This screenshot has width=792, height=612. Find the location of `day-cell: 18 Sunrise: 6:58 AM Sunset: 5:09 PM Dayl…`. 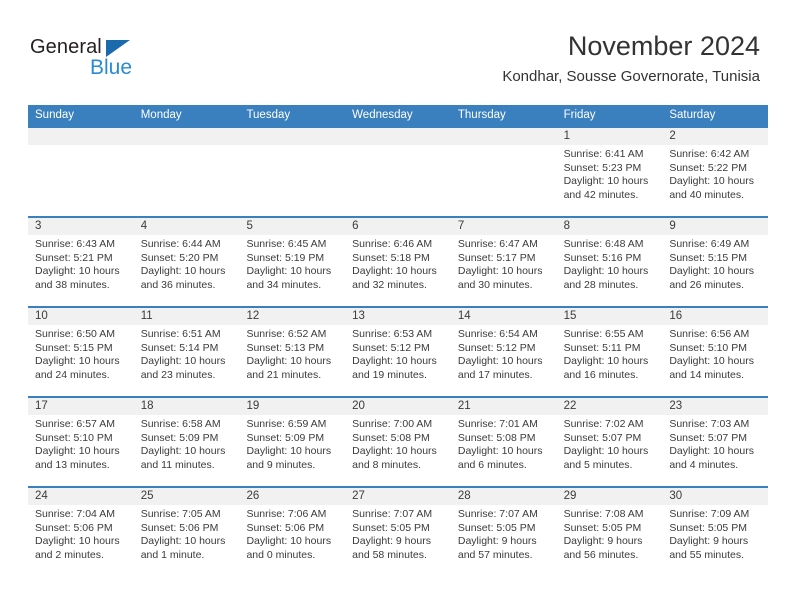

day-cell: 18 Sunrise: 6:58 AM Sunset: 5:09 PM Dayl… is located at coordinates (186, 442).